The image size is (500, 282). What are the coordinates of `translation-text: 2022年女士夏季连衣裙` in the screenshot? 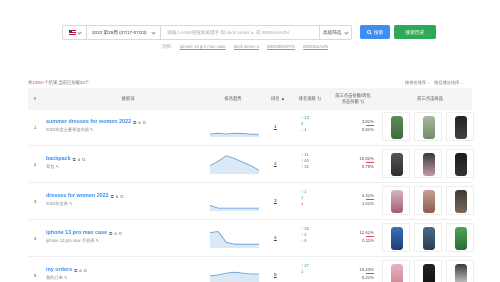 It's located at (67, 129).